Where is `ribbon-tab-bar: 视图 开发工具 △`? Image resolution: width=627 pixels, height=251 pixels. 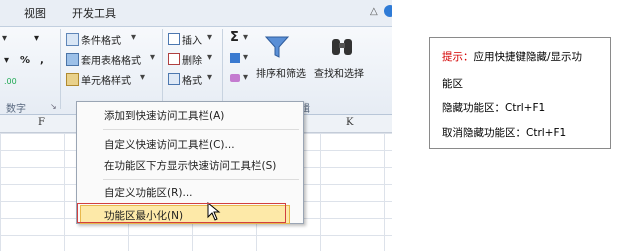
ribbon-tab-bar: 视图 开发工具 △ is located at coordinates (196, 13).